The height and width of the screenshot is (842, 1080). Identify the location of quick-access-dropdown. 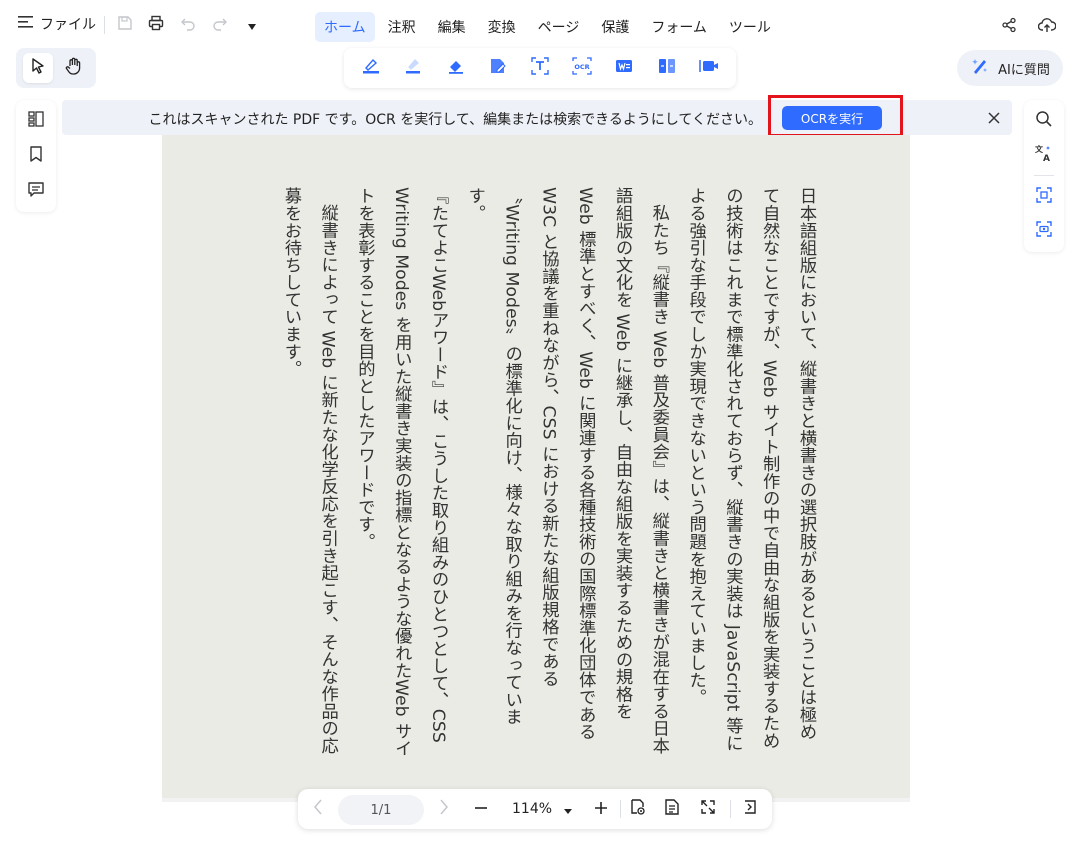
(252, 25).